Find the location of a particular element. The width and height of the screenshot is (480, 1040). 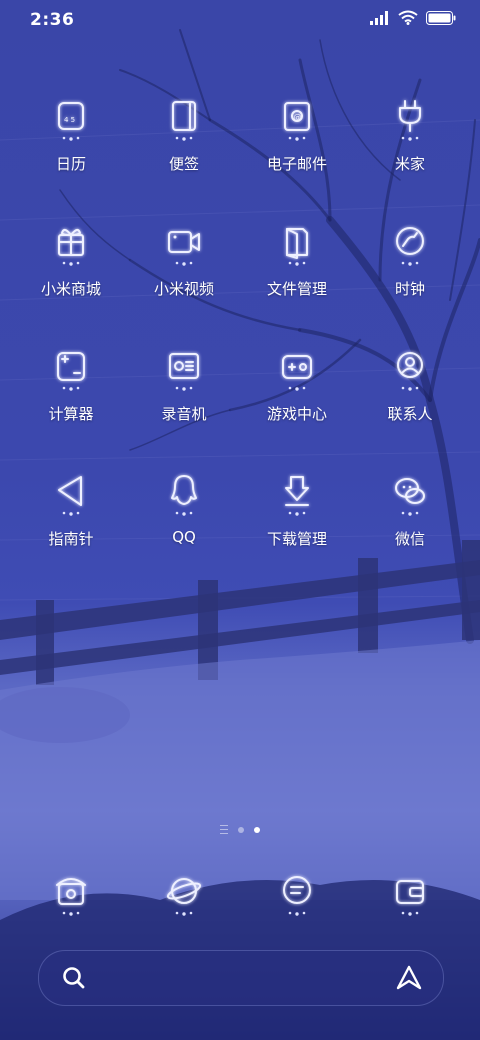

gamepad-icon is located at coordinates (297, 373).